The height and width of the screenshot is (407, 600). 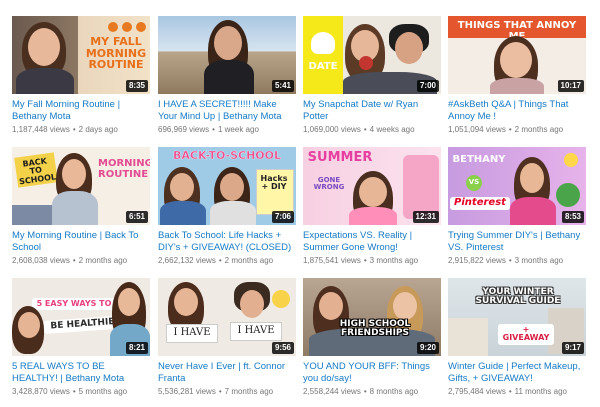 I want to click on video-title: My Snapchat Date w/ Ryan Potter, so click(x=372, y=111).